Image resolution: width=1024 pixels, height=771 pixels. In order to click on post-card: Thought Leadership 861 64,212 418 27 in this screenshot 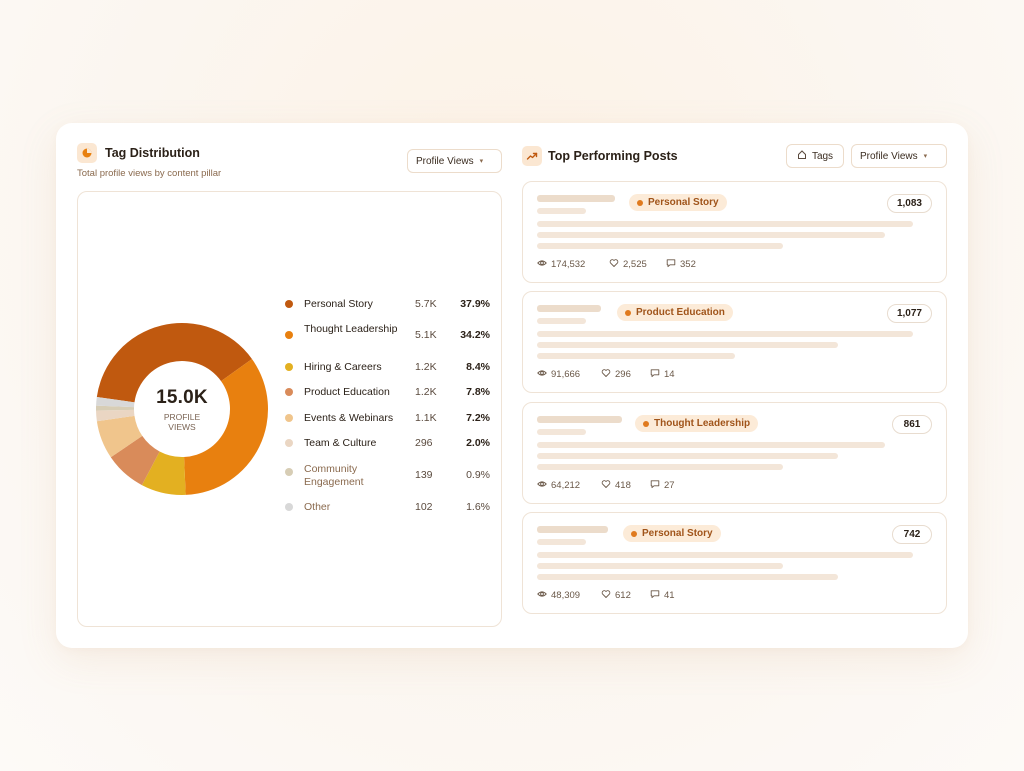, I will do `click(734, 453)`.